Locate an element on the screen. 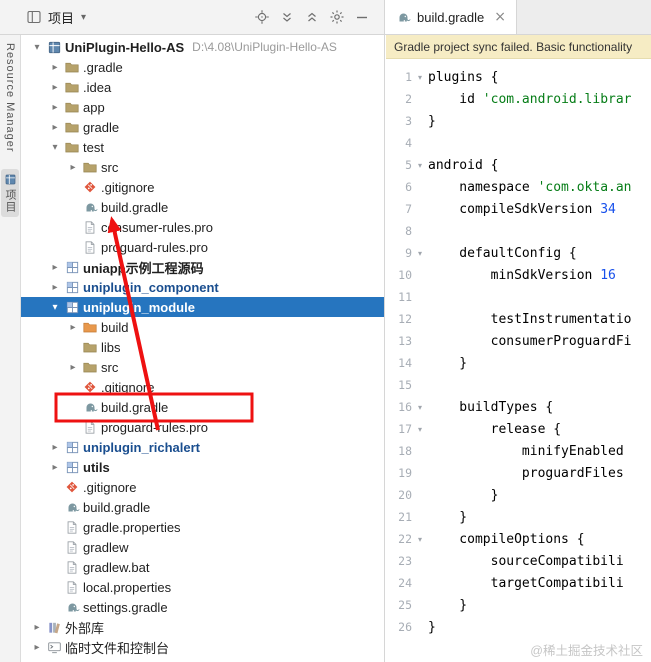 The width and height of the screenshot is (651, 662). tree-label: uniapp示例工程源码 is located at coordinates (143, 268).